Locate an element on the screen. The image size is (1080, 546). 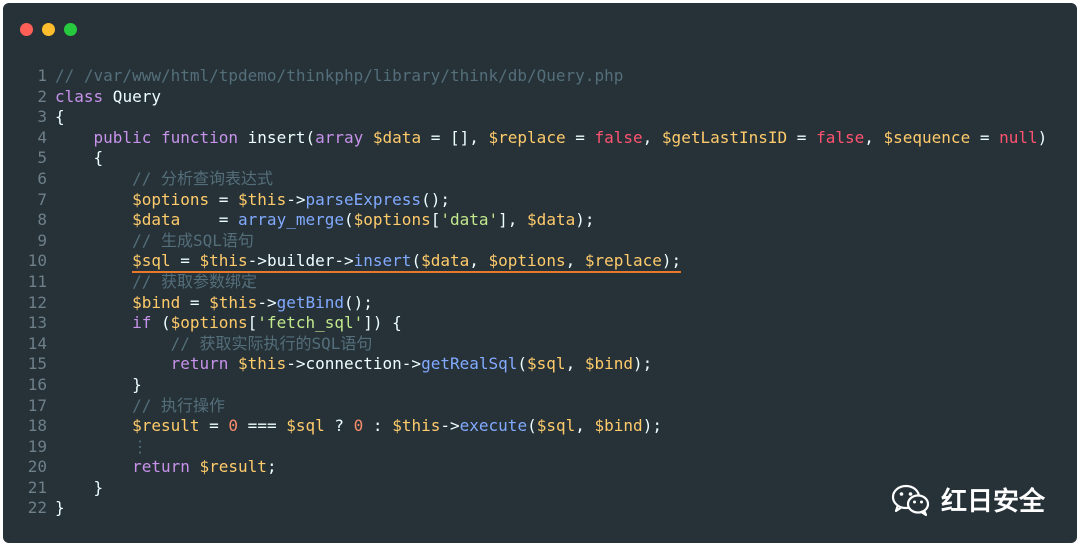
code-token: // 生成SQL语句 is located at coordinates (193, 240).